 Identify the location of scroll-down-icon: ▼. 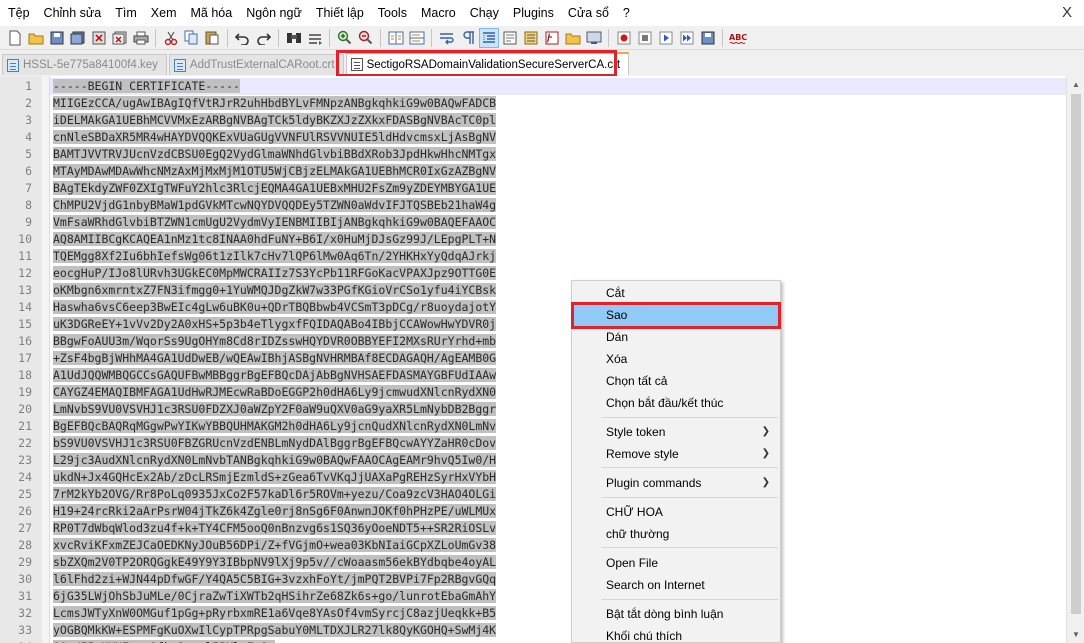
(1075, 634).